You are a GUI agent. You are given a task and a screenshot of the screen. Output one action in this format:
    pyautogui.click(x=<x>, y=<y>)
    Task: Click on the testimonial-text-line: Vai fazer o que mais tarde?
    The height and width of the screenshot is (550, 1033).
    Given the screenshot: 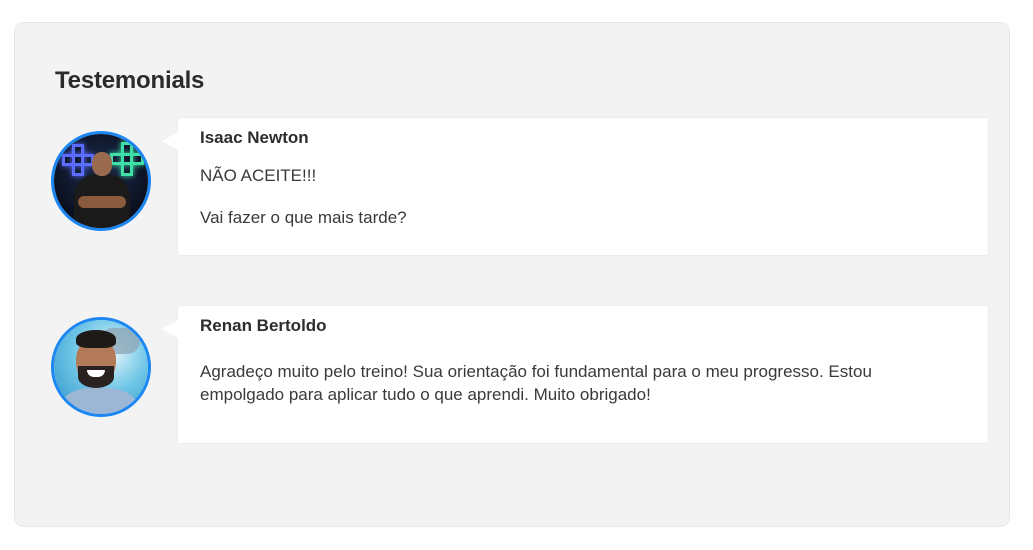 What is the action you would take?
    pyautogui.click(x=303, y=217)
    